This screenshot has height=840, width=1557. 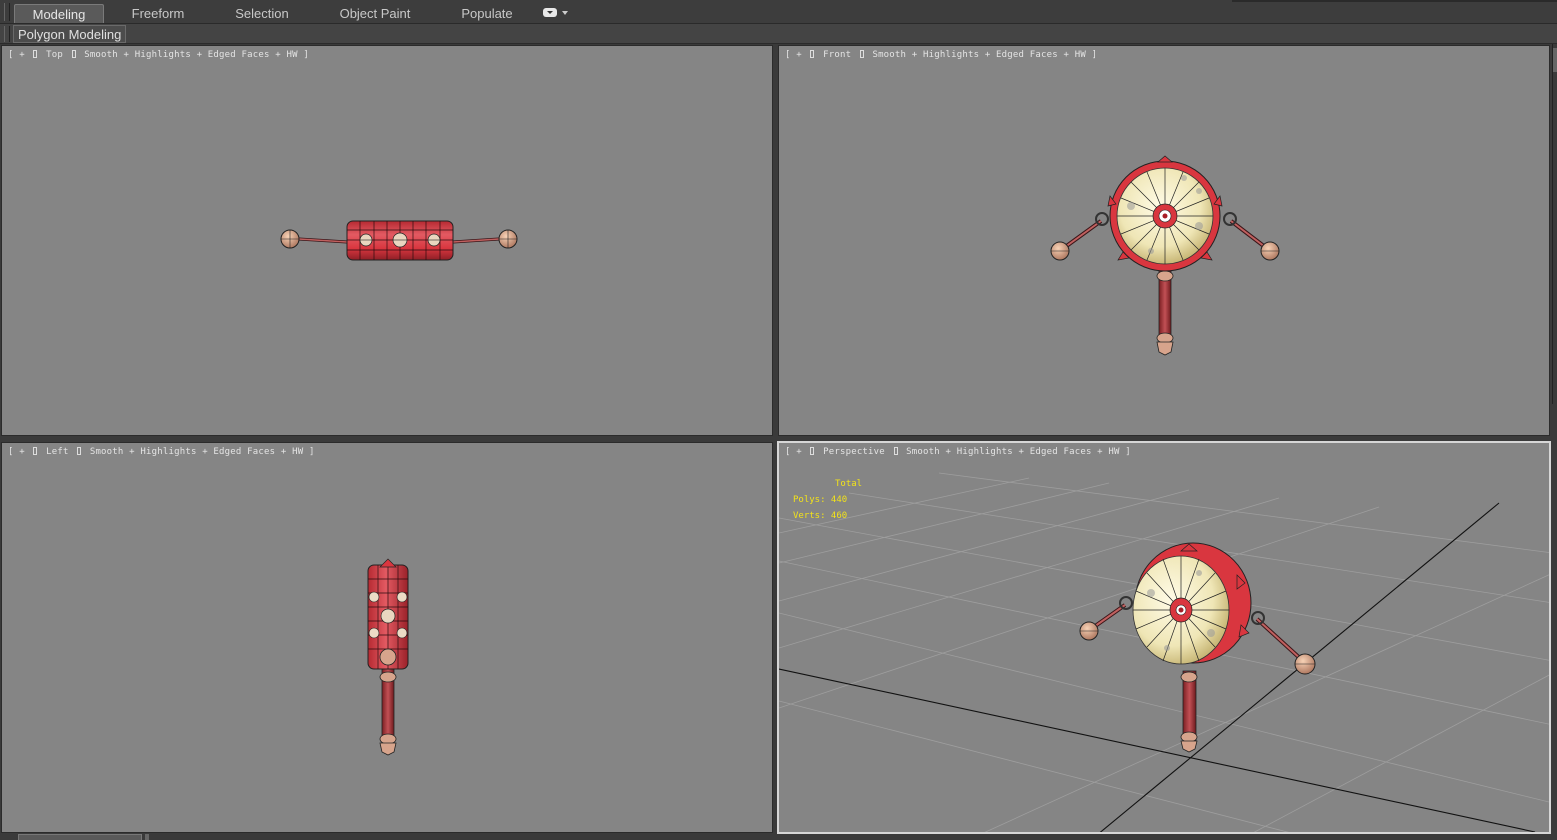 I want to click on time-slider-arrow, so click(x=147, y=837).